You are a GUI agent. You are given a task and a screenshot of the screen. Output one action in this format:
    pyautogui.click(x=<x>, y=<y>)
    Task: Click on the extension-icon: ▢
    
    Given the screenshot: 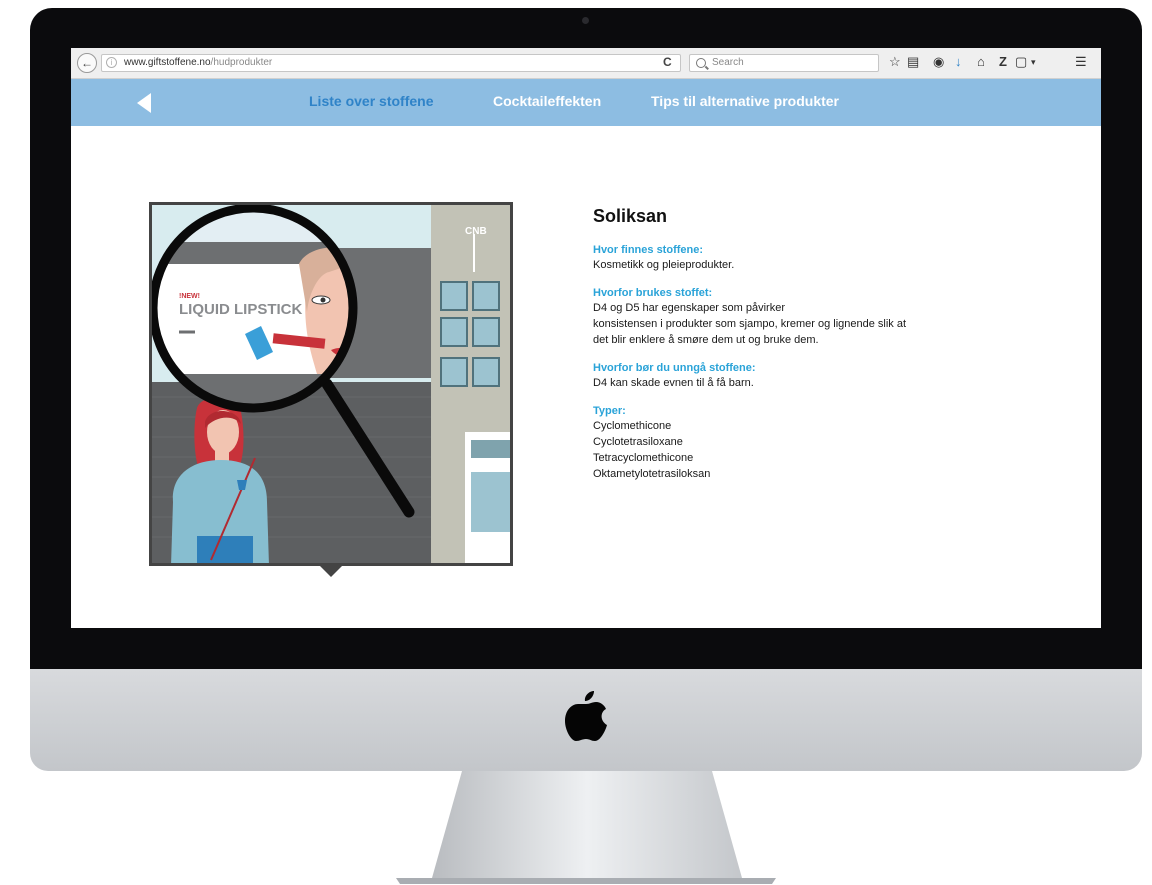 What is the action you would take?
    pyautogui.click(x=1021, y=62)
    